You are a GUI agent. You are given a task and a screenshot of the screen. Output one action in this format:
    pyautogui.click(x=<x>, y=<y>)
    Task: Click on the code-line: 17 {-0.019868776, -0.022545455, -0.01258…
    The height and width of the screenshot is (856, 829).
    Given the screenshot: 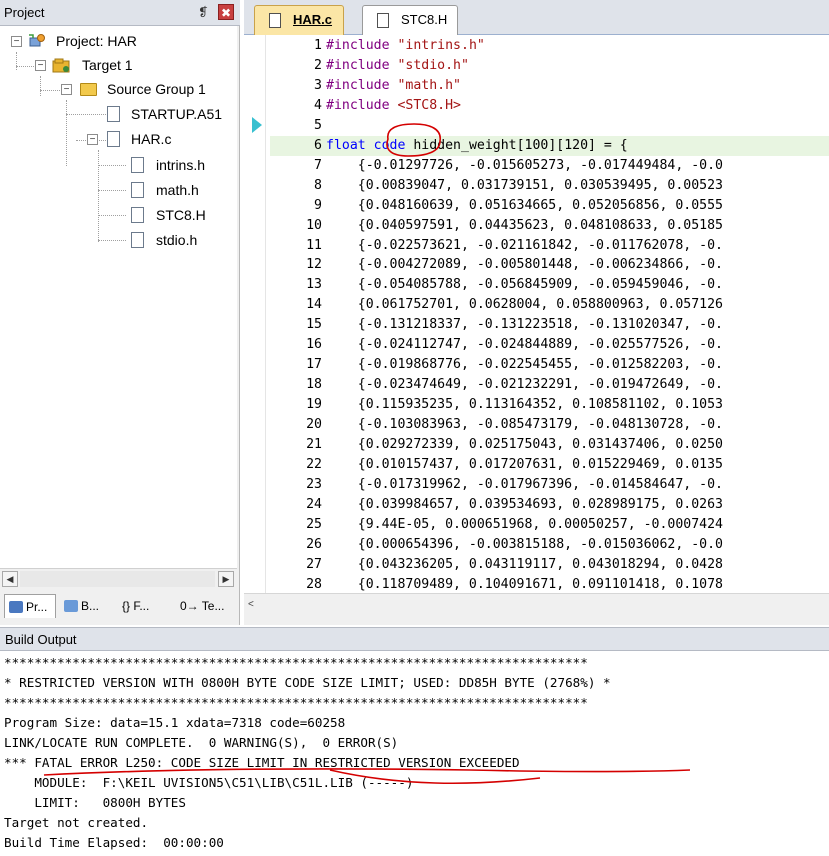 What is the action you would take?
    pyautogui.click(x=549, y=365)
    